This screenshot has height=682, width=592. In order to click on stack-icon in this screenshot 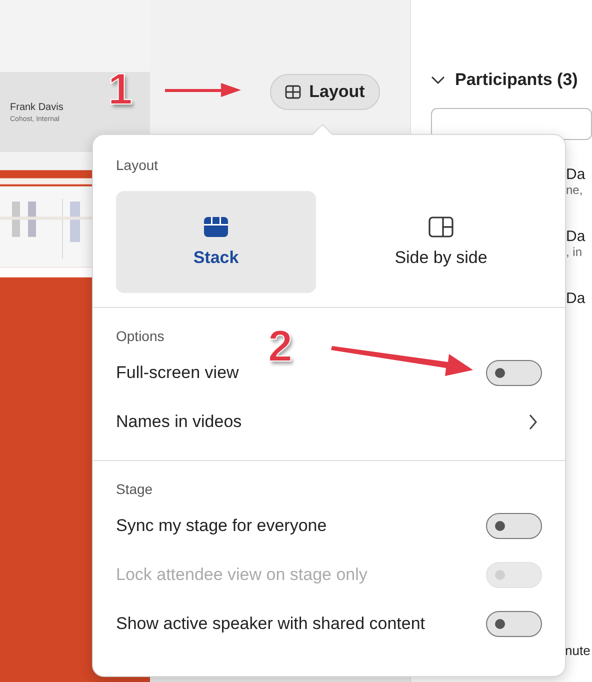, I will do `click(216, 227)`.